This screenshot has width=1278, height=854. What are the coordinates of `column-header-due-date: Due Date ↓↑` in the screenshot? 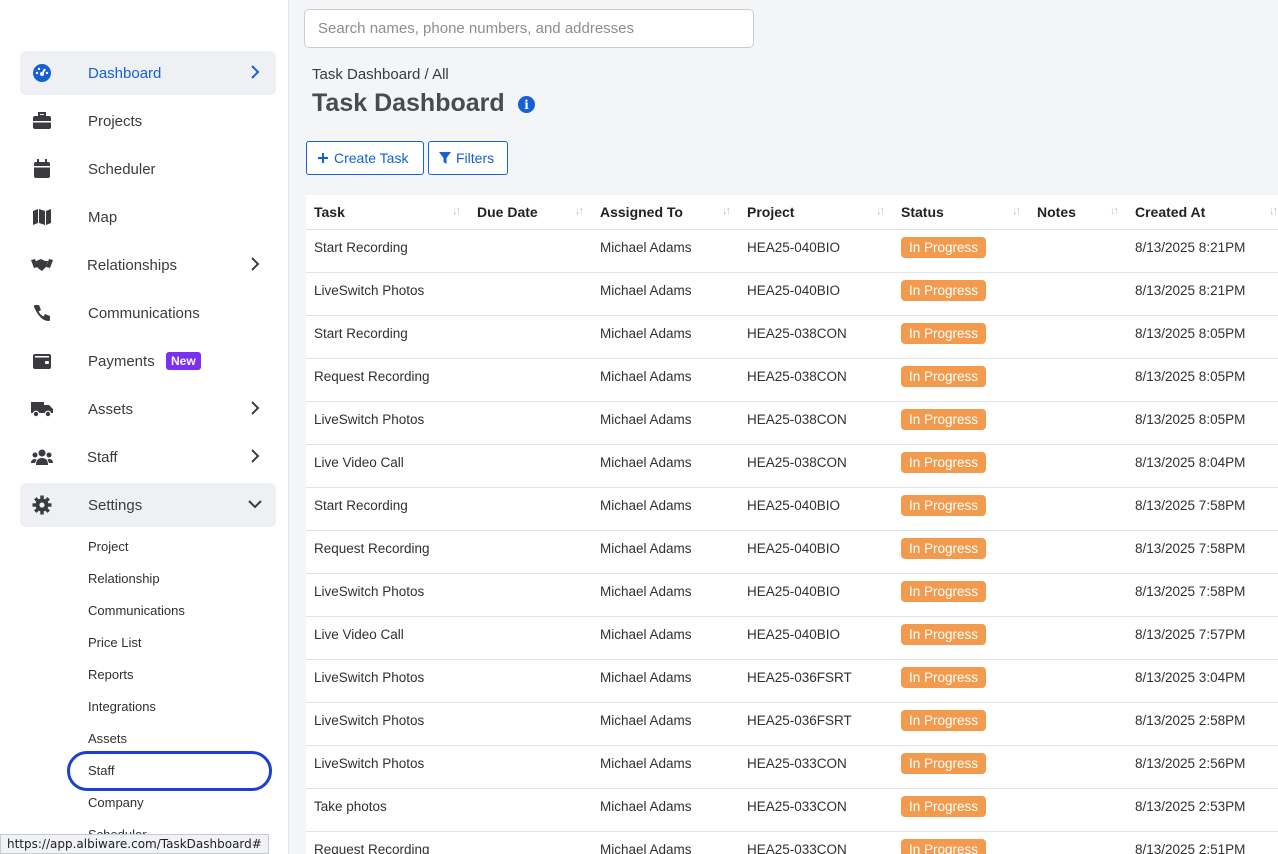 It's located at (530, 212).